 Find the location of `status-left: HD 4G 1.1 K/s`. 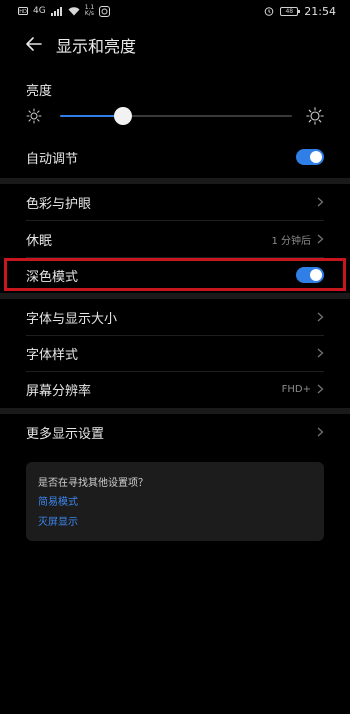

status-left: HD 4G 1.1 K/s is located at coordinates (64, 11).